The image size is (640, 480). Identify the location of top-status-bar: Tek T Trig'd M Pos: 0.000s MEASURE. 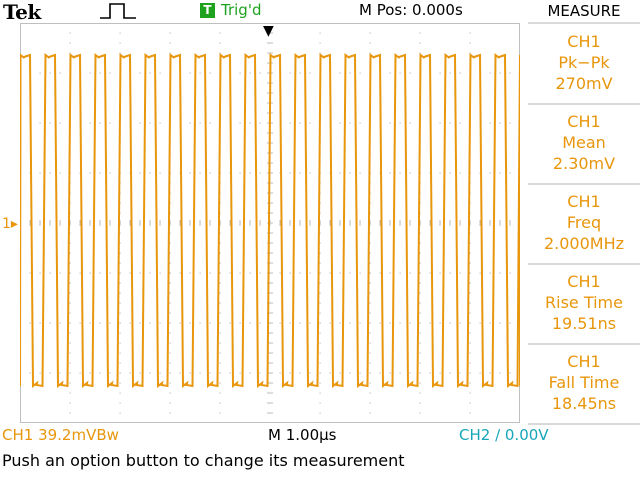
(320, 12).